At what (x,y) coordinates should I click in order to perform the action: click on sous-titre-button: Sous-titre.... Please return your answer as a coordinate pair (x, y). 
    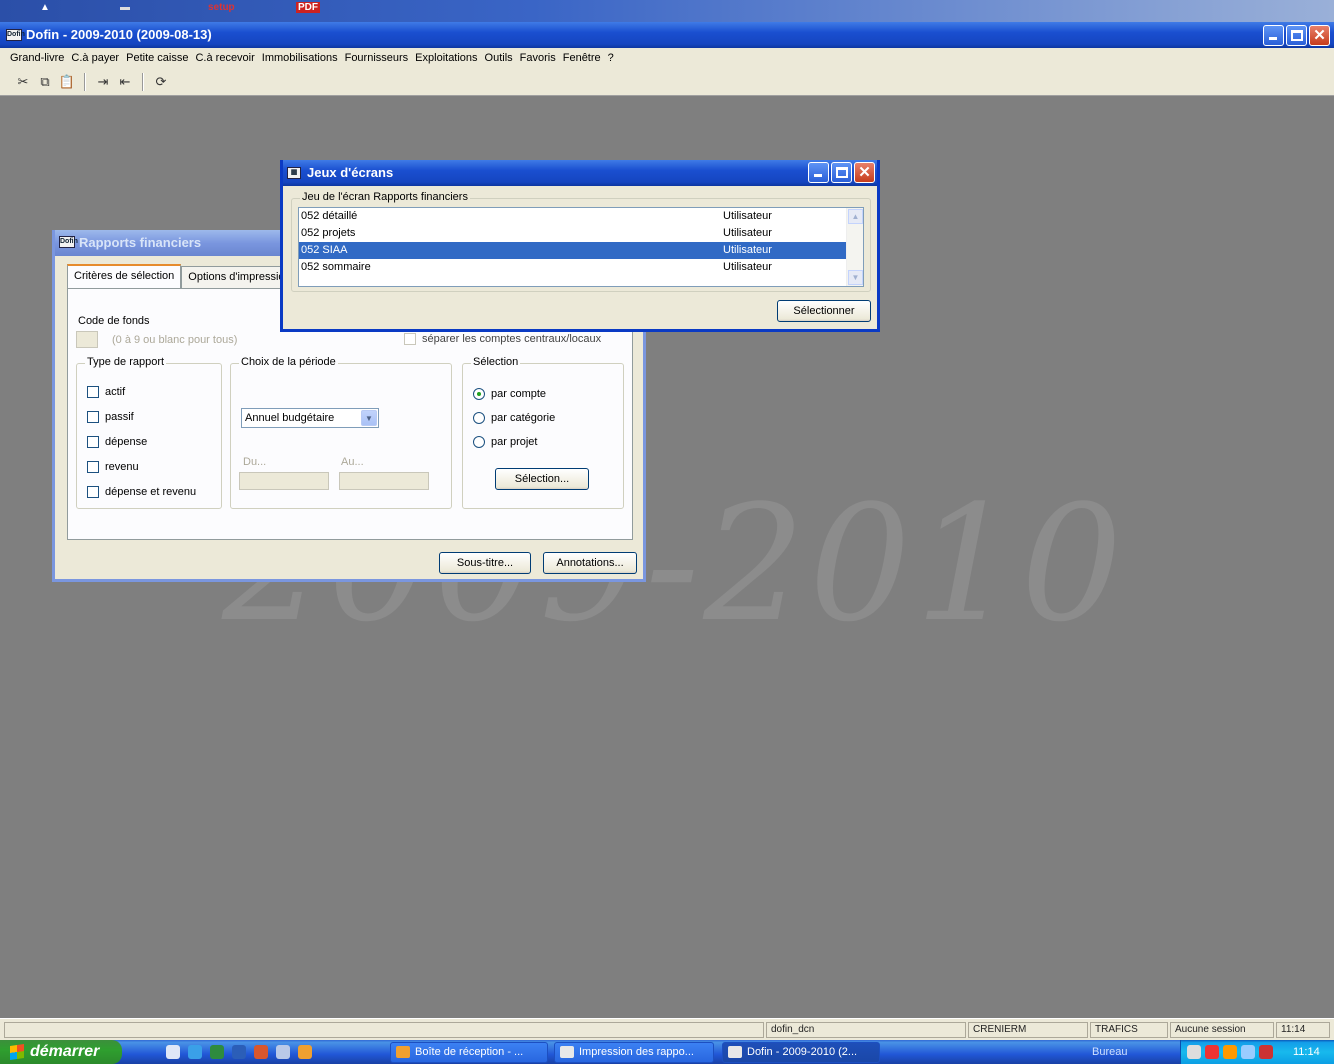
    Looking at the image, I should click on (485, 563).